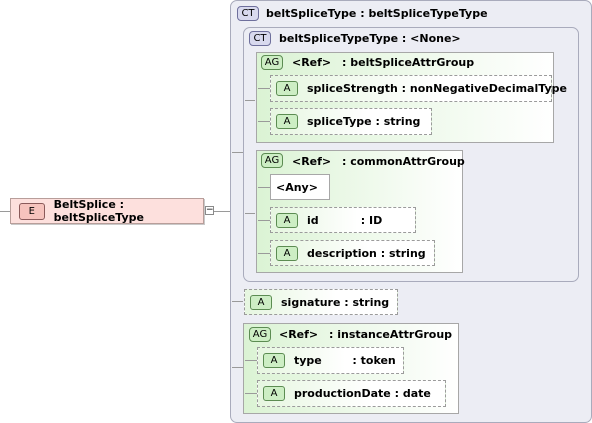 The height and width of the screenshot is (423, 592). I want to click on attribute-type: A type : token, so click(330, 360).